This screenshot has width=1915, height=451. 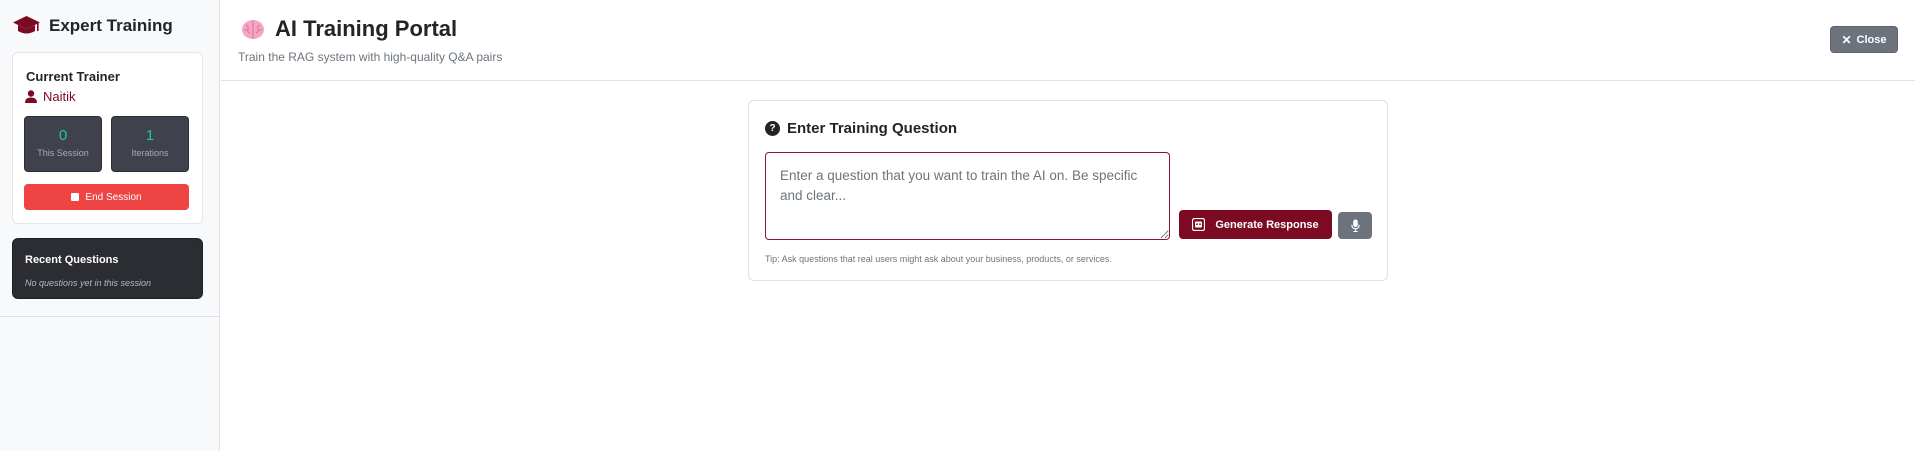 What do you see at coordinates (111, 25) in the screenshot?
I see `brand-title: Expert Training` at bounding box center [111, 25].